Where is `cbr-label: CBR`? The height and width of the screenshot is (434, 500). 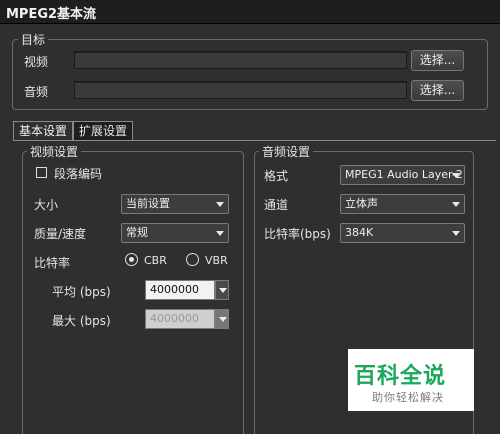 cbr-label: CBR is located at coordinates (155, 260).